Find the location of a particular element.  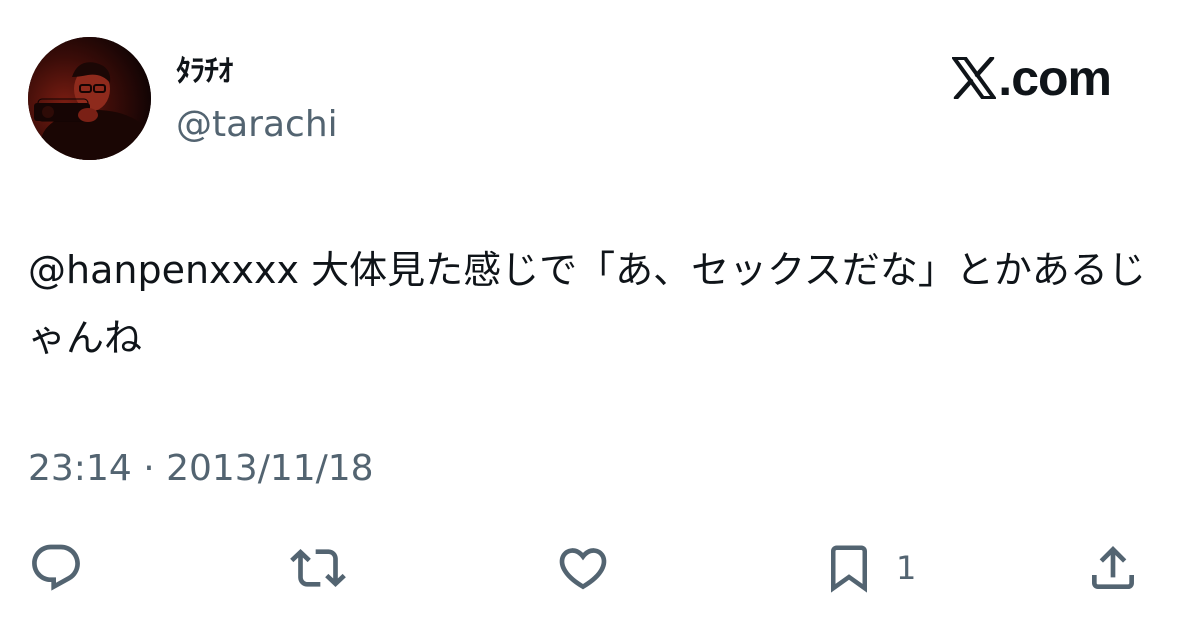

avatar-photo is located at coordinates (89, 98).